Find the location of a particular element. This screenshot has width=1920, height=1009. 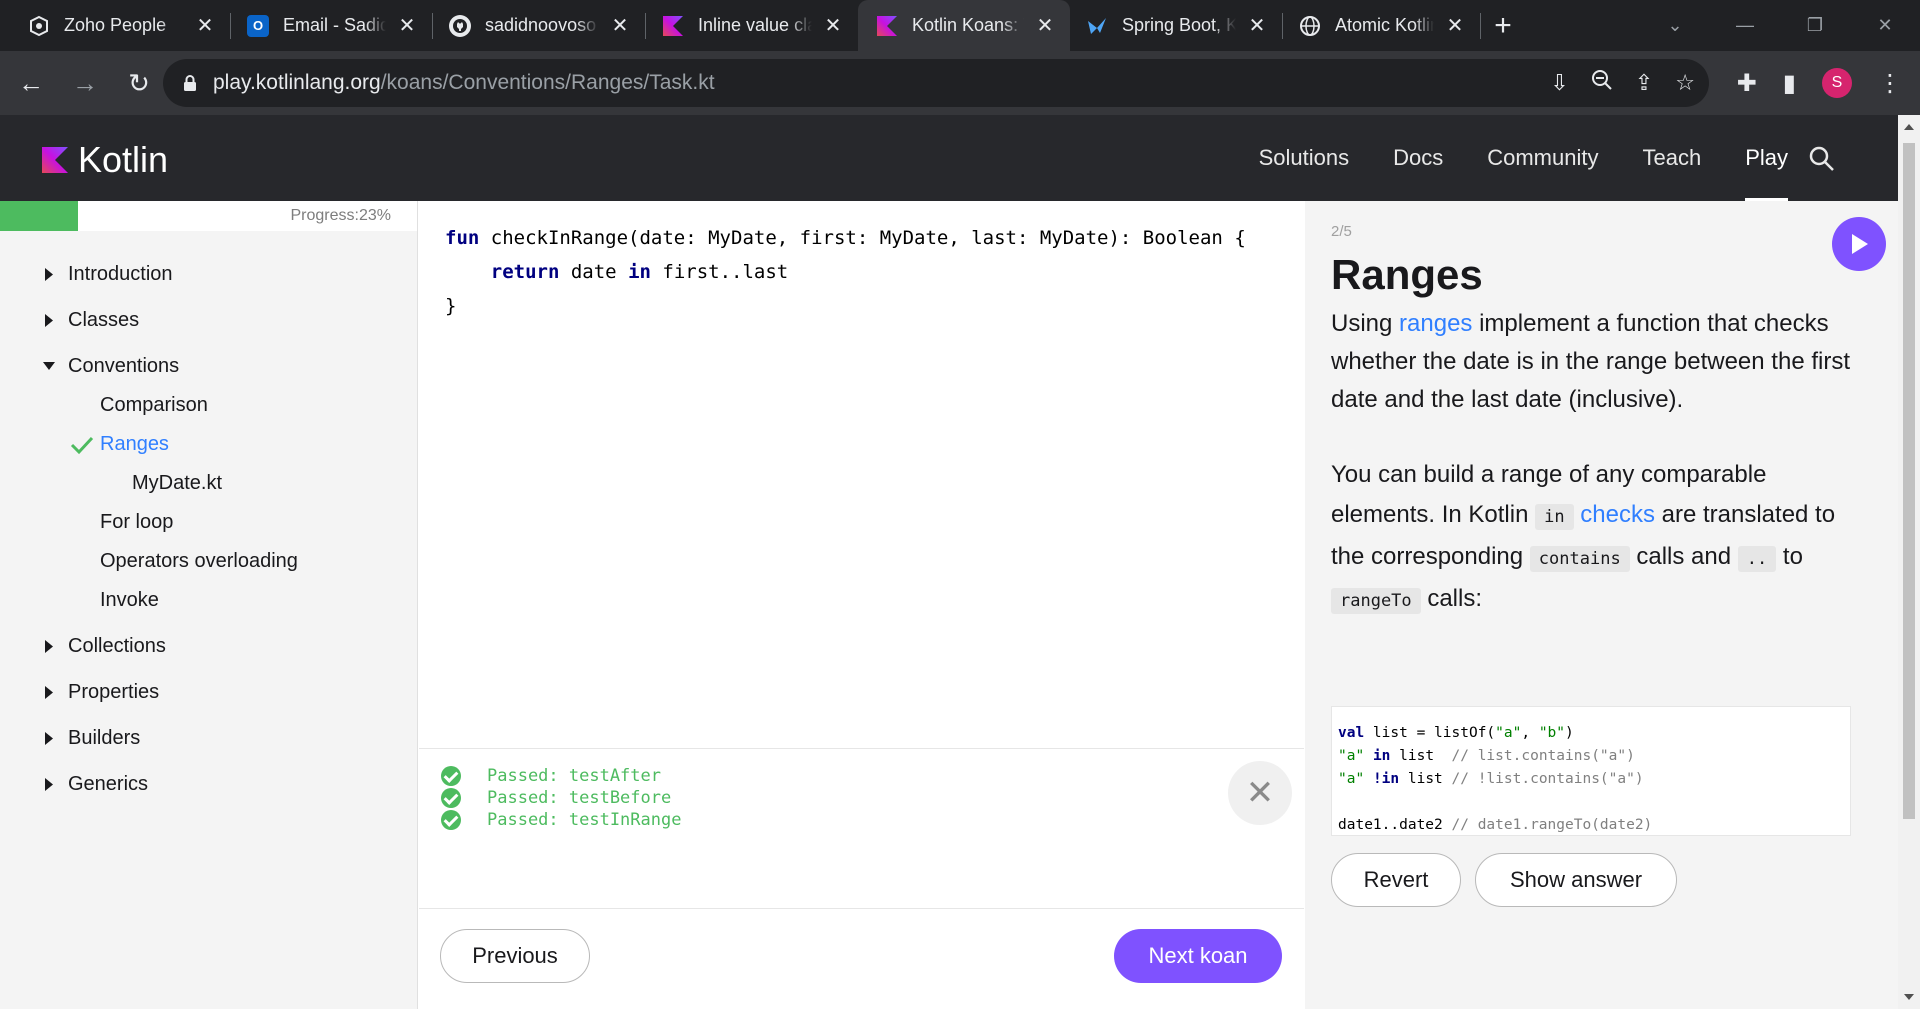

run-button is located at coordinates (1859, 244).